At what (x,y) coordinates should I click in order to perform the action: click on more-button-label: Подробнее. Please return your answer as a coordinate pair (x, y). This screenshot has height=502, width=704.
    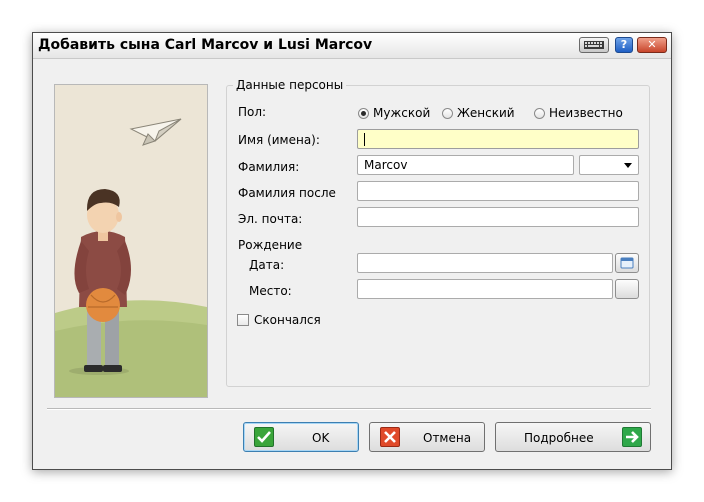
    Looking at the image, I should click on (559, 438).